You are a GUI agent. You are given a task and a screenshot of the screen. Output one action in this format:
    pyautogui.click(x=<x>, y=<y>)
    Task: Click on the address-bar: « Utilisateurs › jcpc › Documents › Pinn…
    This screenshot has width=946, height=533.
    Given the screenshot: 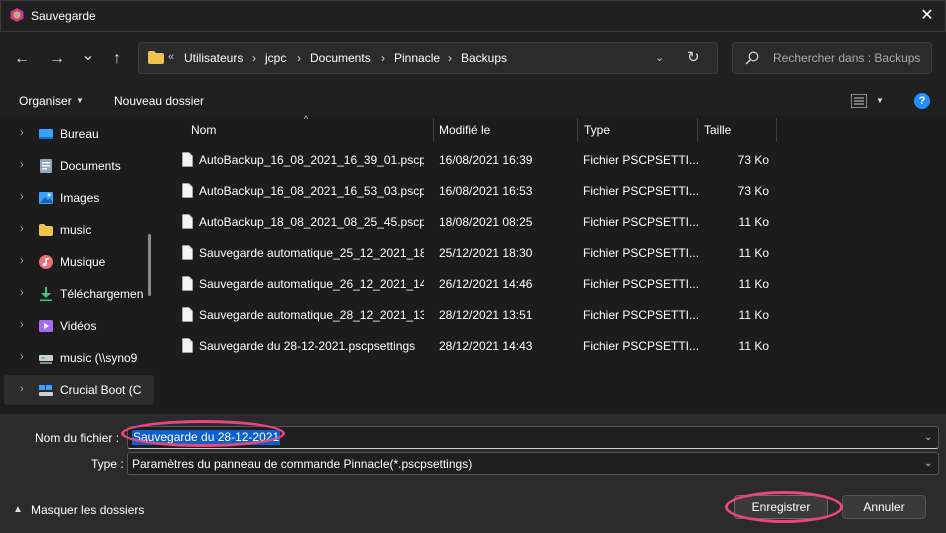 What is the action you would take?
    pyautogui.click(x=428, y=58)
    